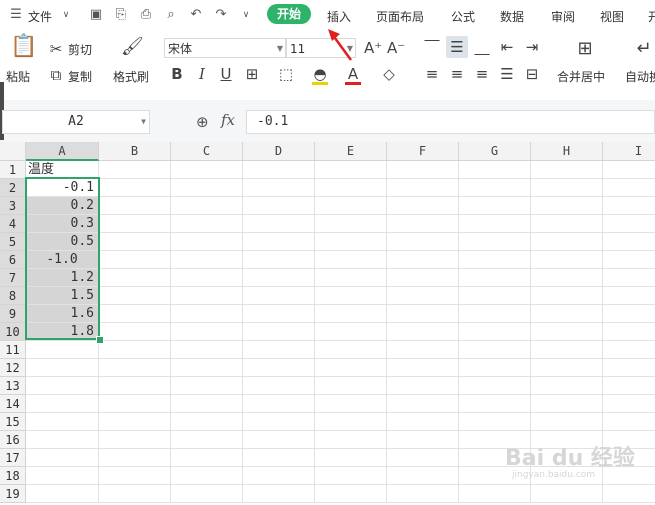  Describe the element at coordinates (13, 422) in the screenshot. I see `row-header-15: 15` at that location.